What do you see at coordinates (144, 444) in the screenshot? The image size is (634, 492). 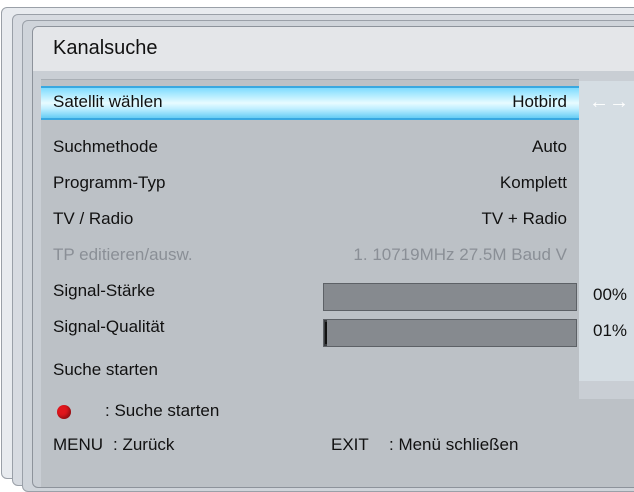 I see `menu-hint: : Zurück` at bounding box center [144, 444].